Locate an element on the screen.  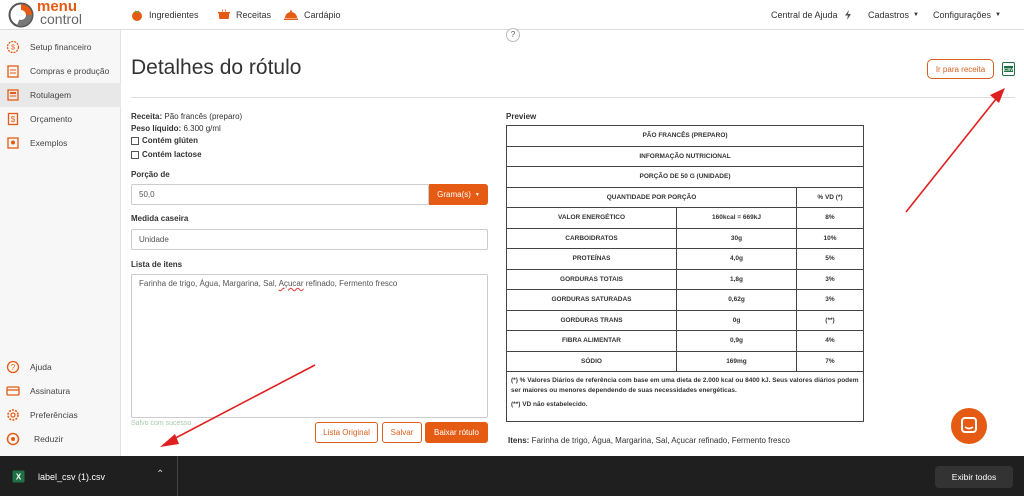
recipe-line: Receita: Pão francês (preparo) is located at coordinates (186, 116).